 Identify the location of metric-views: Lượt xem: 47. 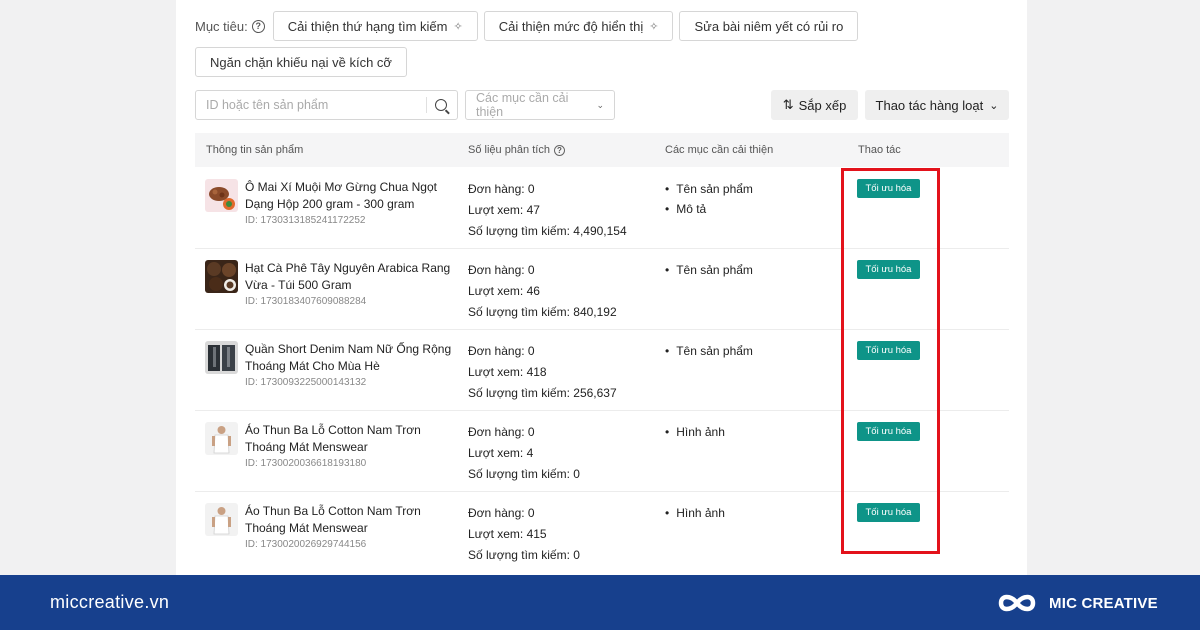
(504, 210).